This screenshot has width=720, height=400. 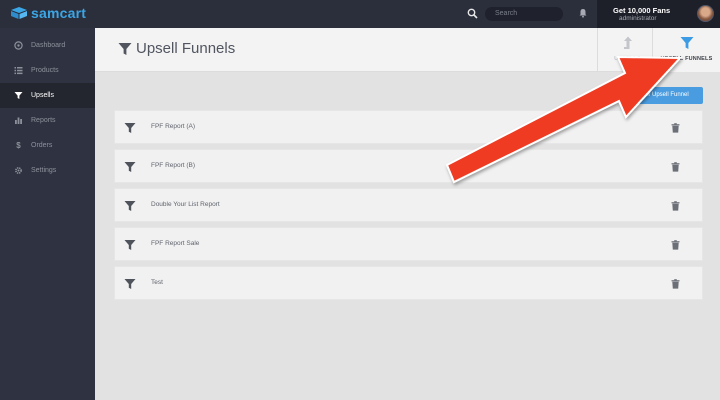 I want to click on funnel-name: FPF Report Sale, so click(x=175, y=243).